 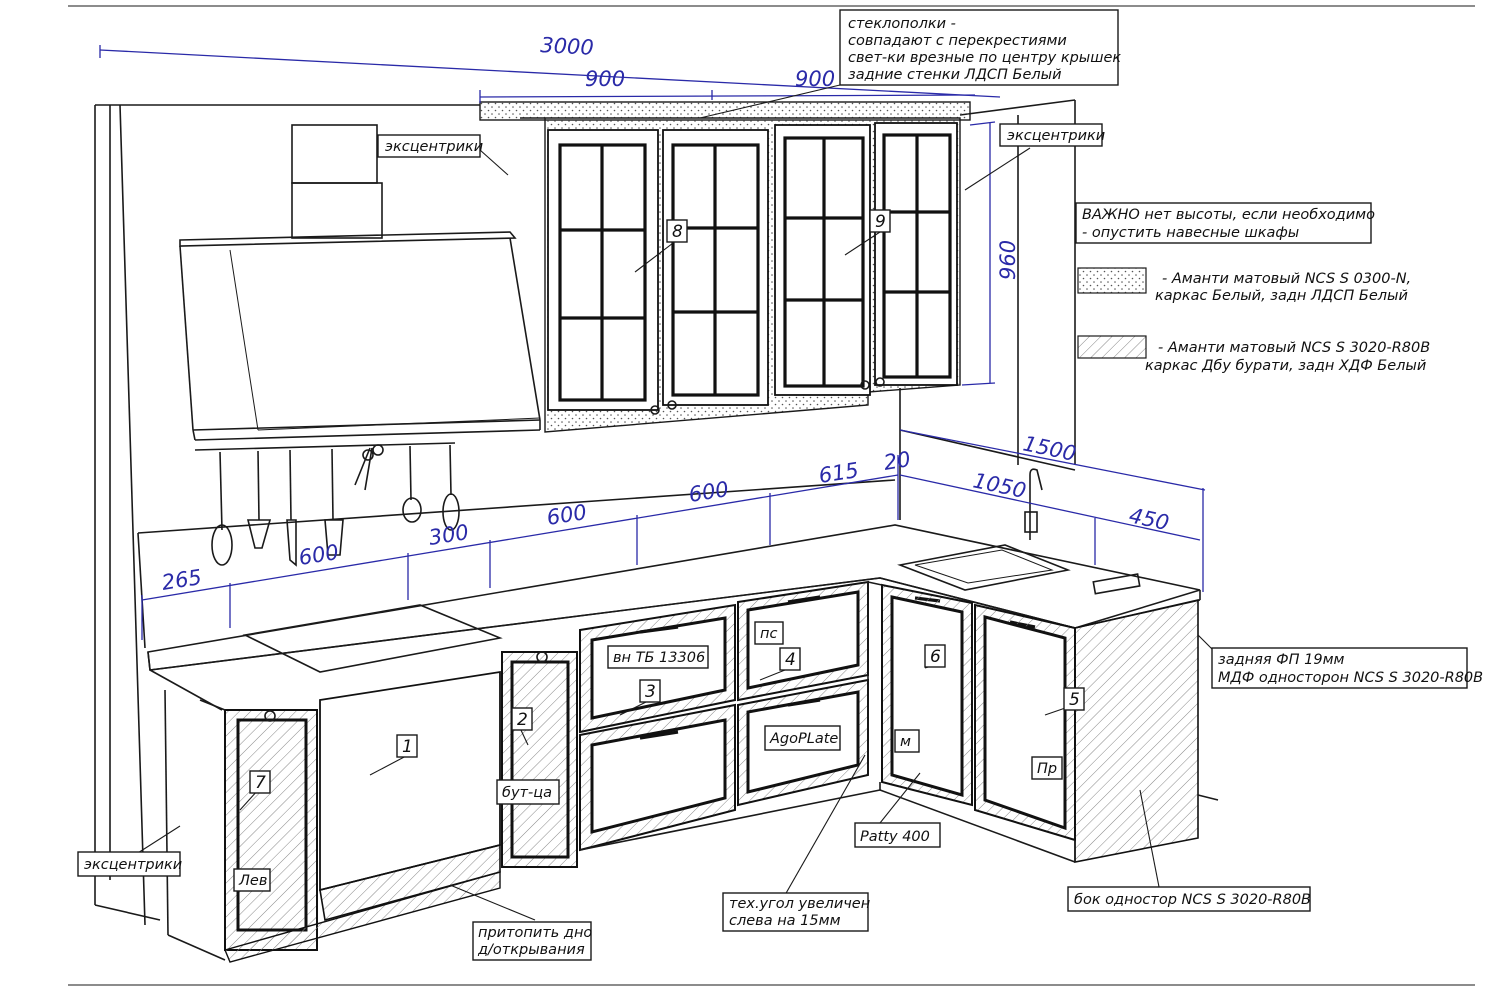 I want to click on svg-text: совпадают с перекрестиями, so click(x=957, y=41).